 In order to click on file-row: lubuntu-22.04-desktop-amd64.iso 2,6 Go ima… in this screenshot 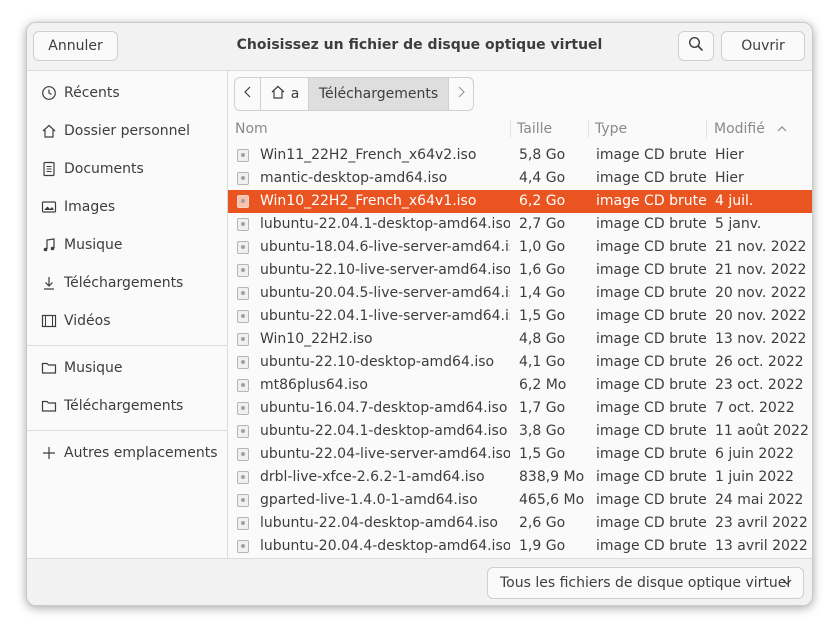, I will do `click(520, 523)`.